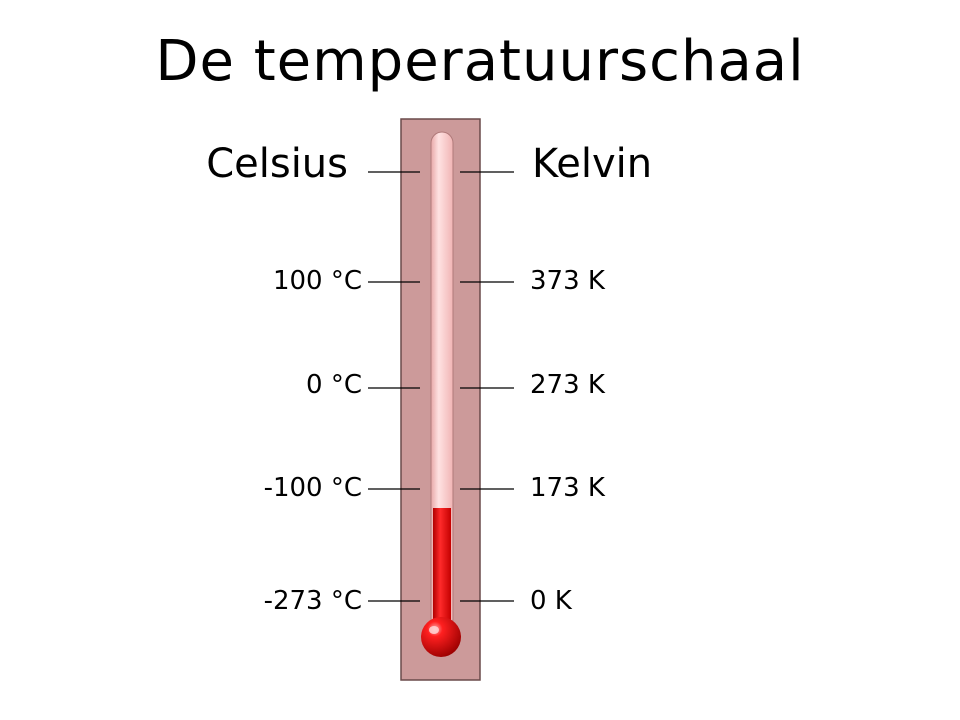  Describe the element at coordinates (277, 164) in the screenshot. I see `celsius-heading: Celsius` at that location.